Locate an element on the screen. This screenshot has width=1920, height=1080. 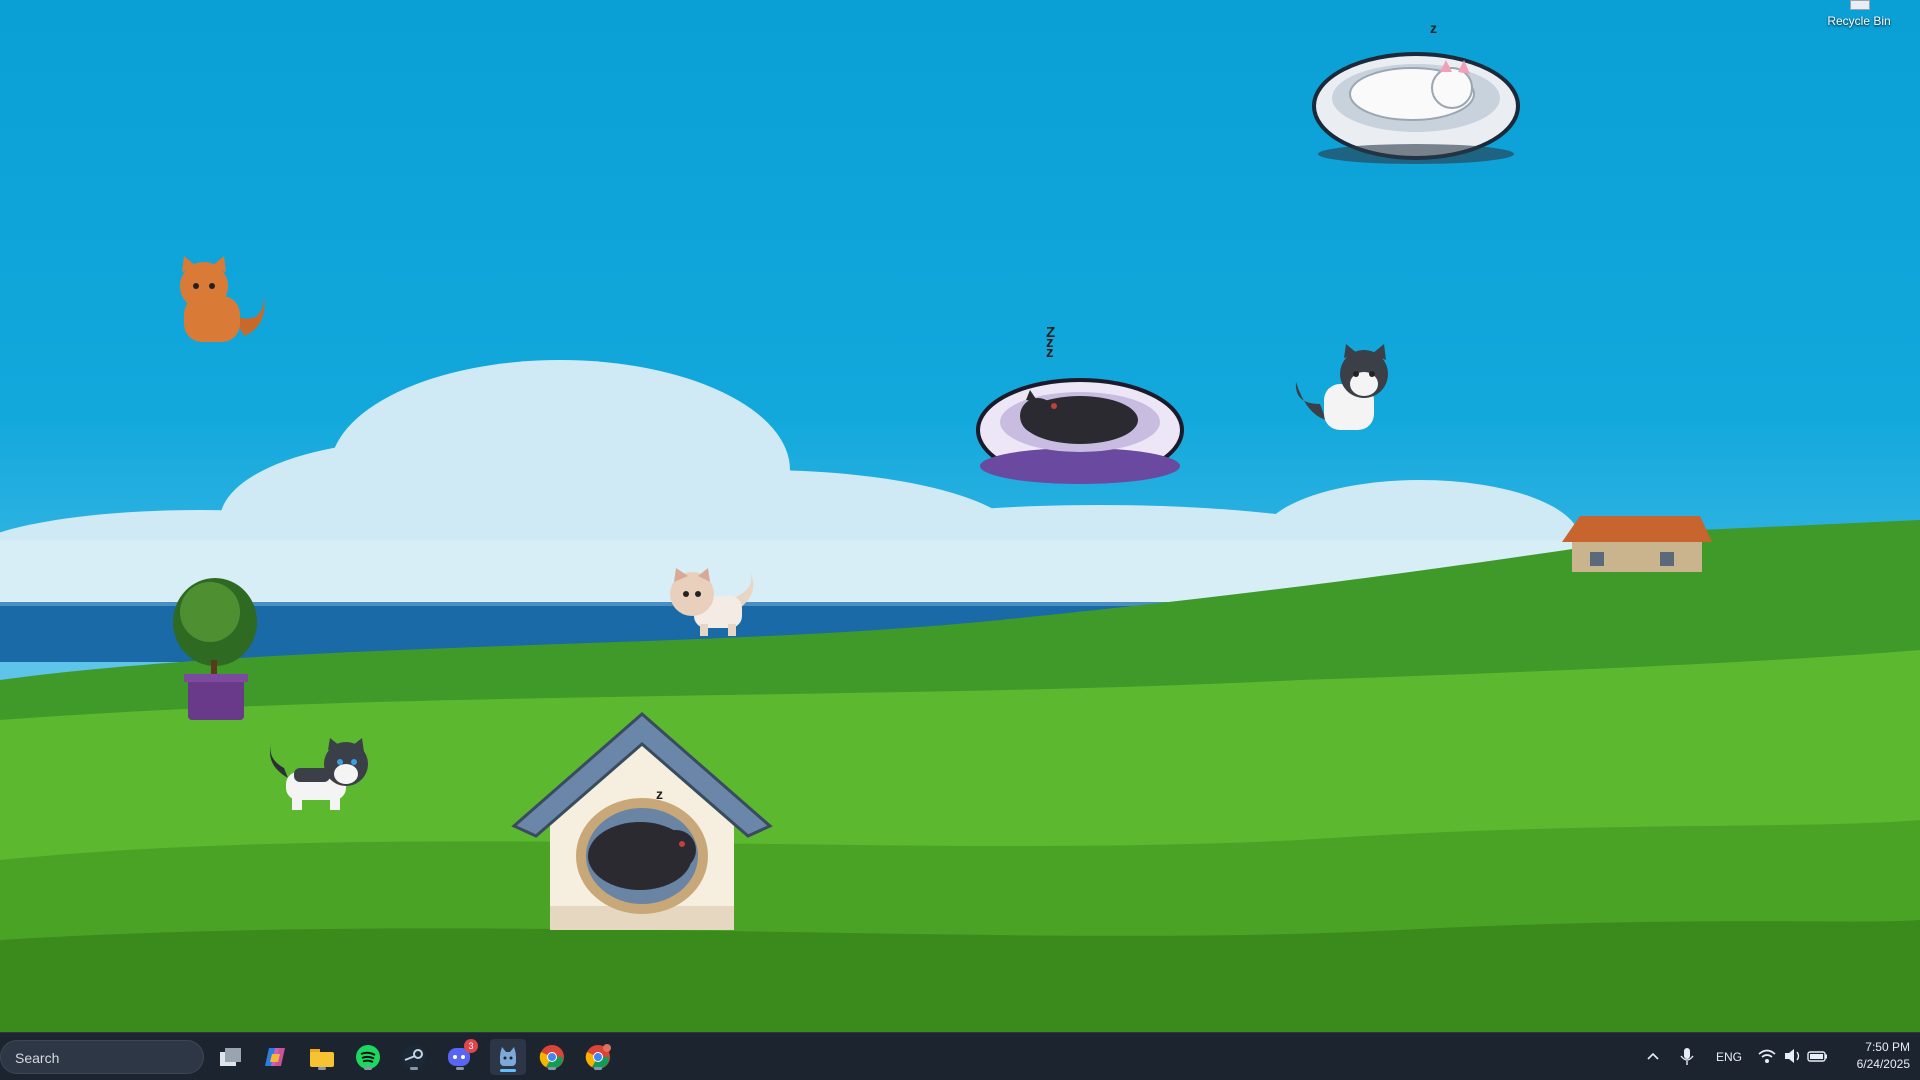
chrome-button is located at coordinates (552, 1057).